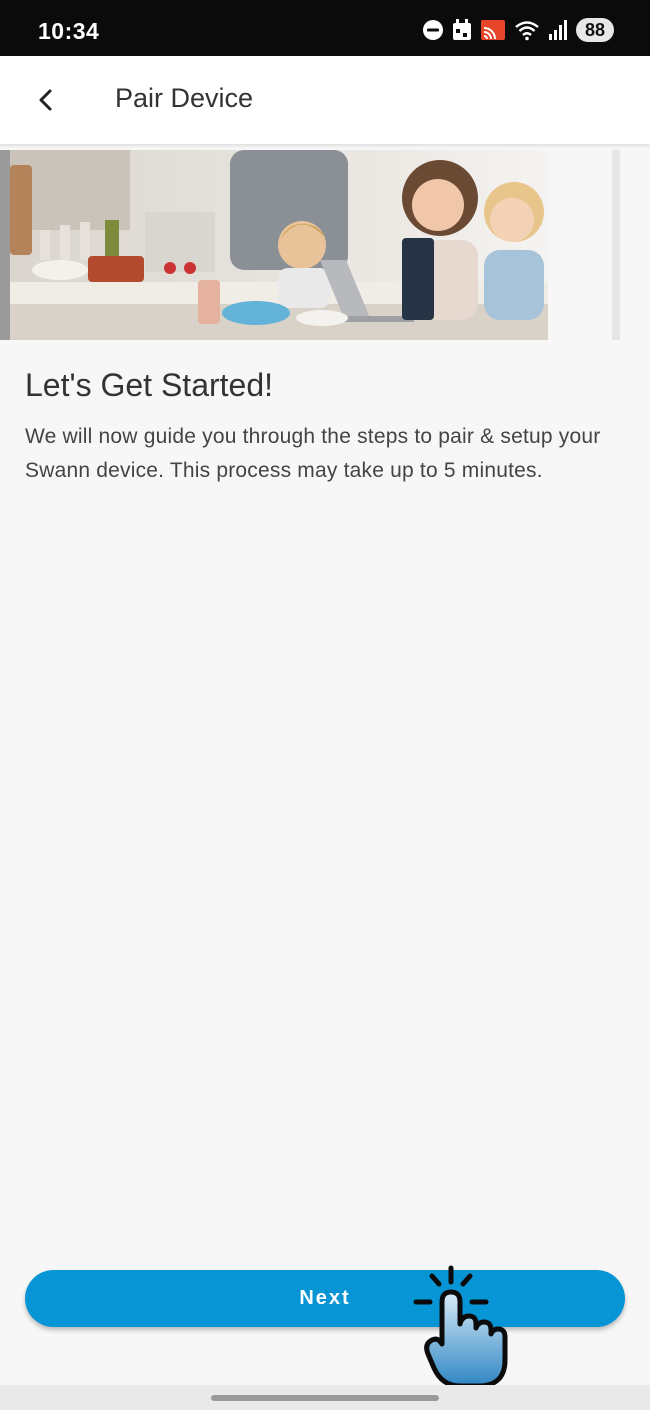  Describe the element at coordinates (527, 31) in the screenshot. I see `wifi-icon` at that location.